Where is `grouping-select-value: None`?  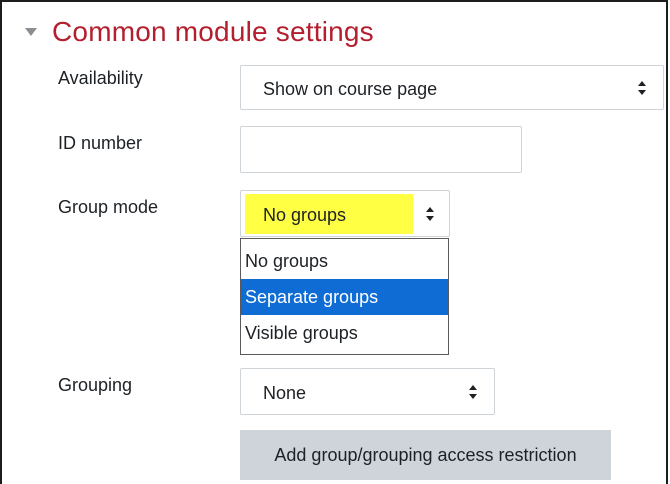 grouping-select-value: None is located at coordinates (285, 392).